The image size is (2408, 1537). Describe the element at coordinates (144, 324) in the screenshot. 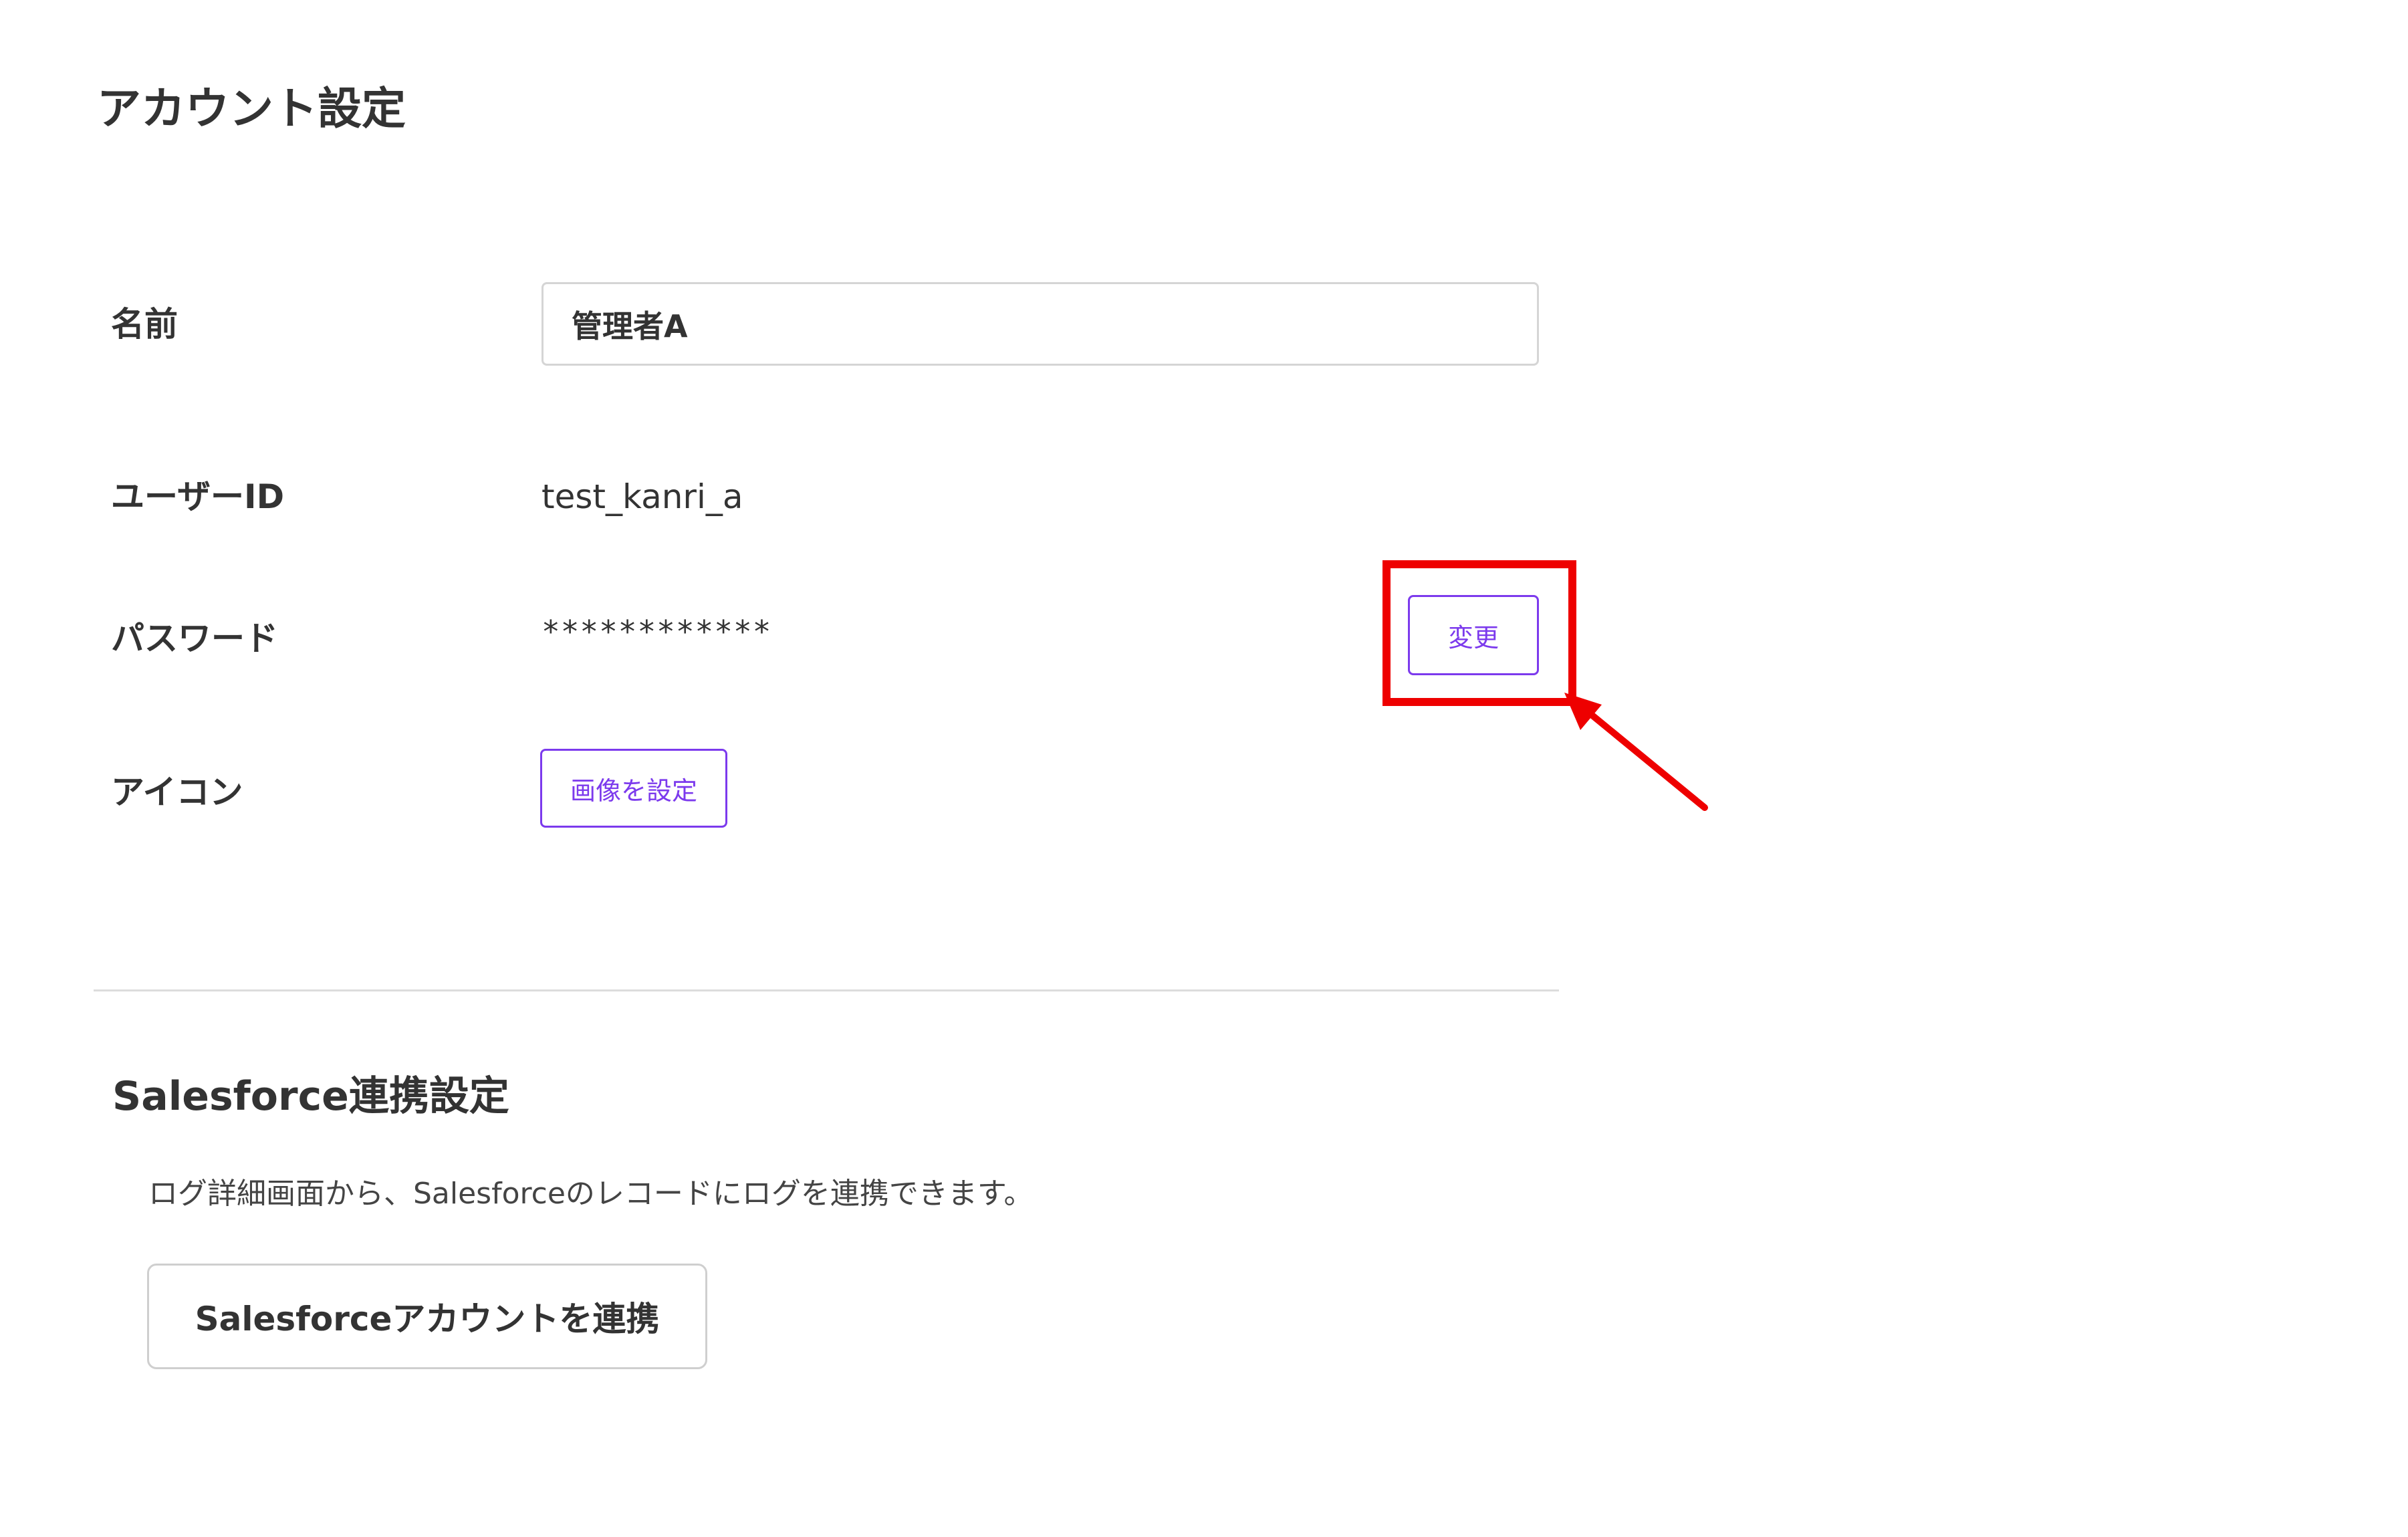

I see `name-label: 名前` at that location.